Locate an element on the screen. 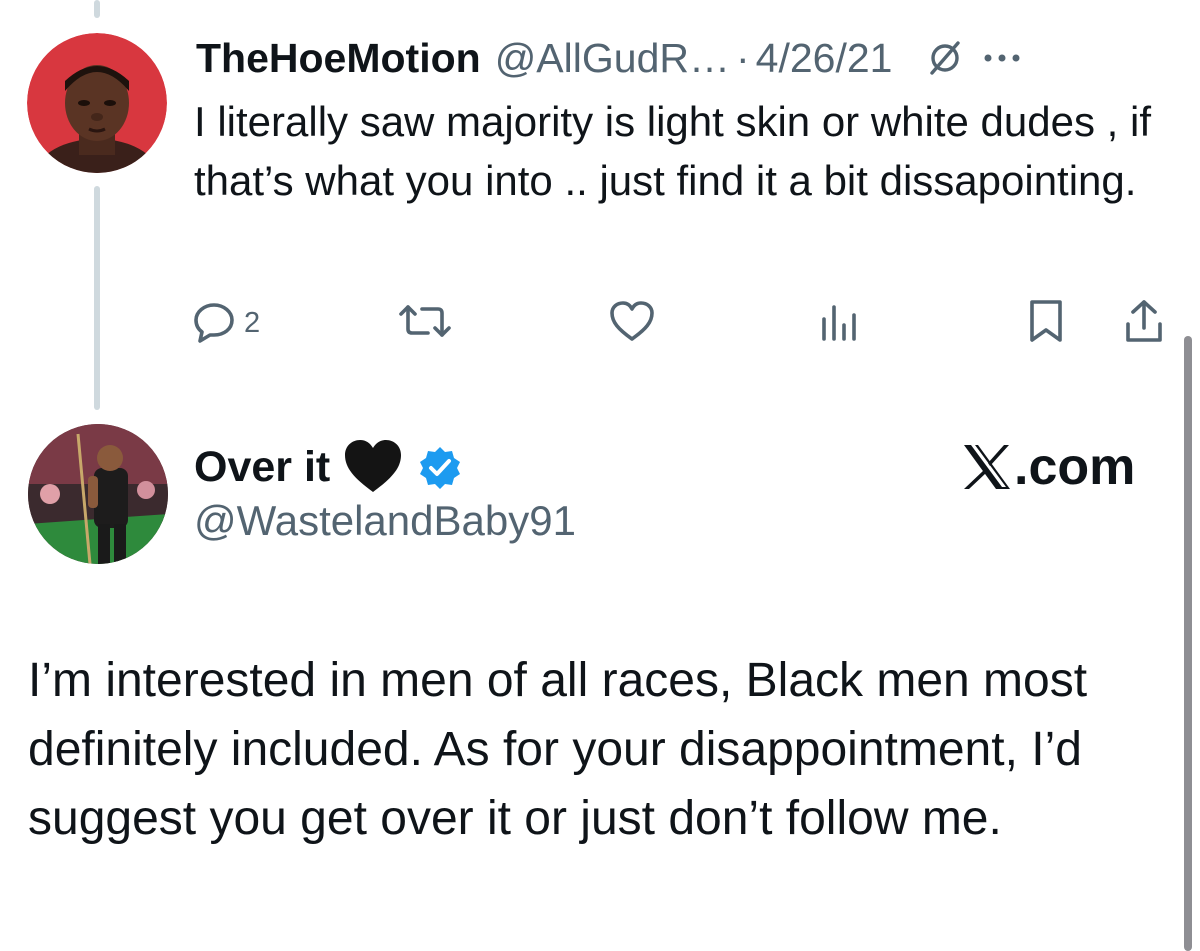 Image resolution: width=1200 pixels, height=951 pixels. bookmark-button is located at coordinates (1046, 323).